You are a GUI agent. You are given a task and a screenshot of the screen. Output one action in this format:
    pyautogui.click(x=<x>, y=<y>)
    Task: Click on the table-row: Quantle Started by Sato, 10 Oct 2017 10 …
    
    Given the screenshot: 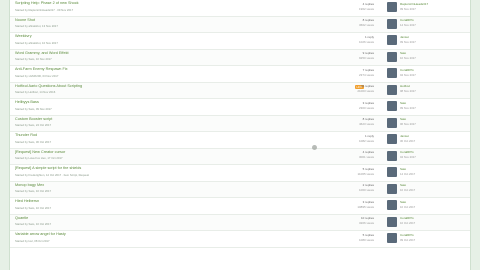 What is the action you would take?
    pyautogui.click(x=240, y=222)
    